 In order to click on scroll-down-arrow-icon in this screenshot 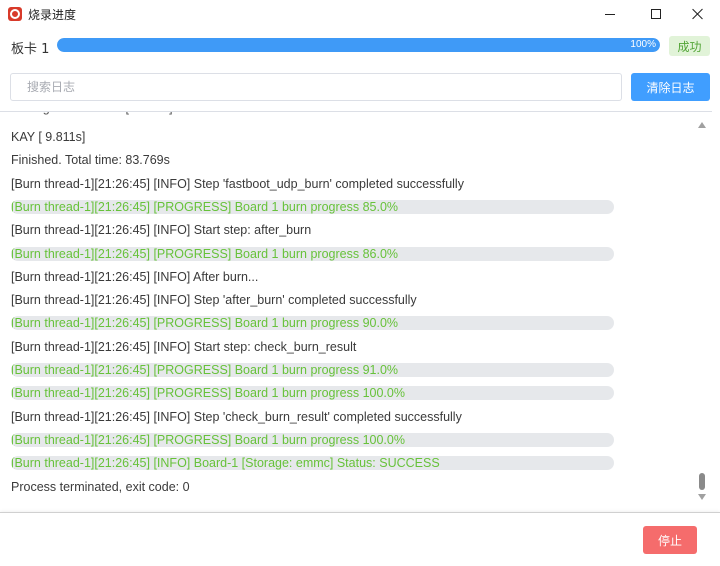, I will do `click(702, 497)`.